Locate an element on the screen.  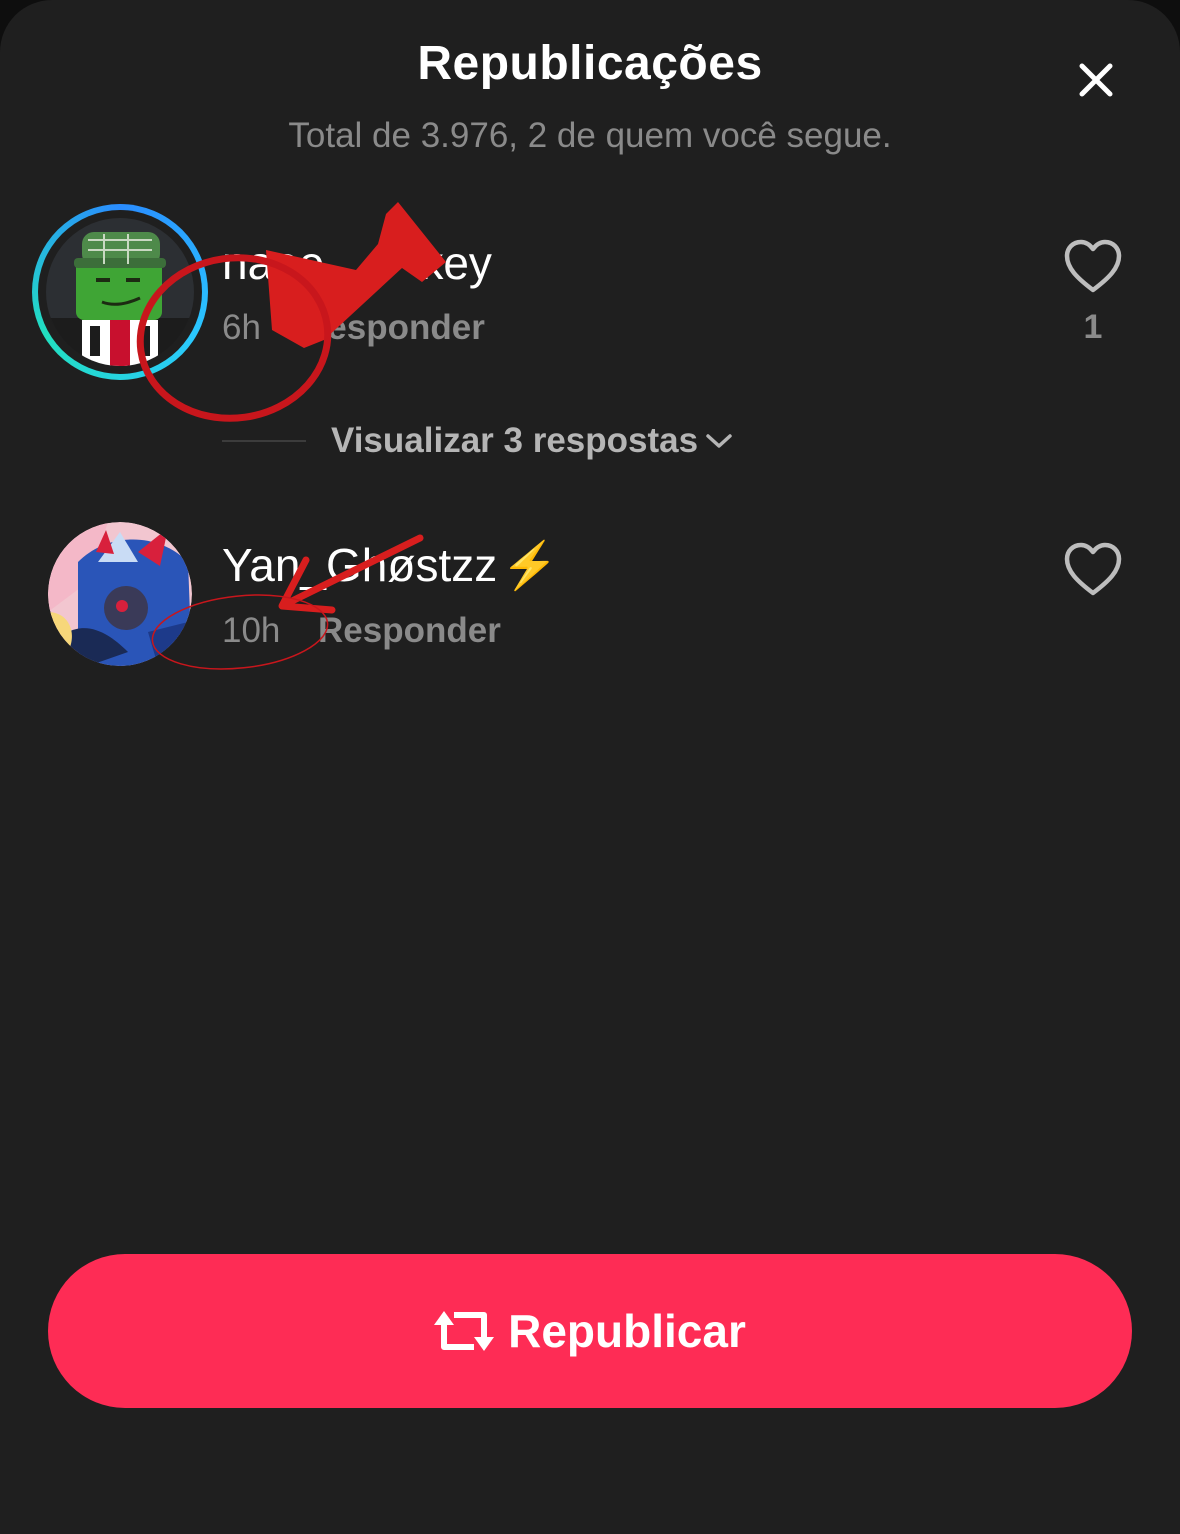
username: Yan_Ghøstzz⚡ is located at coordinates (390, 565).